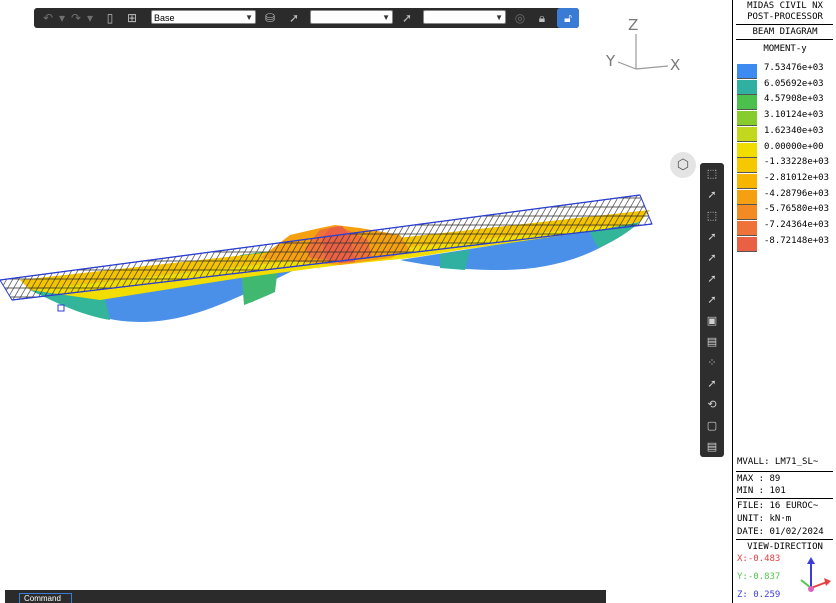  Describe the element at coordinates (712, 195) in the screenshot. I see `select-window-icon: ➚` at that location.